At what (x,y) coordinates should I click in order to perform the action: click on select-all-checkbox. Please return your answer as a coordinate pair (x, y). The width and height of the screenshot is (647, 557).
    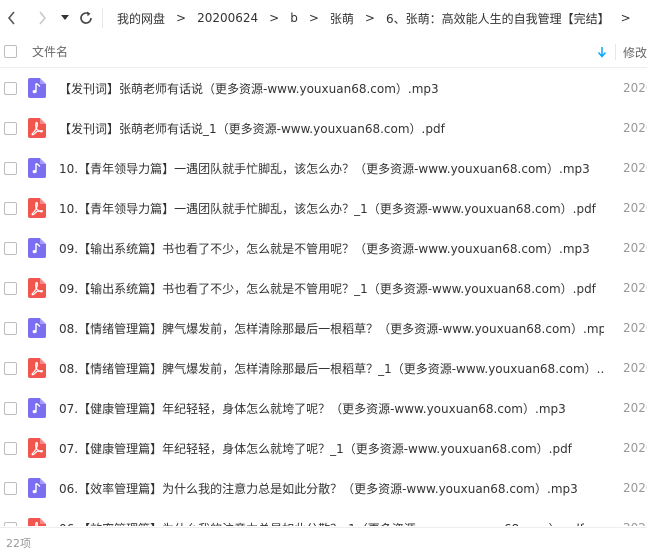
    Looking at the image, I should click on (10, 51).